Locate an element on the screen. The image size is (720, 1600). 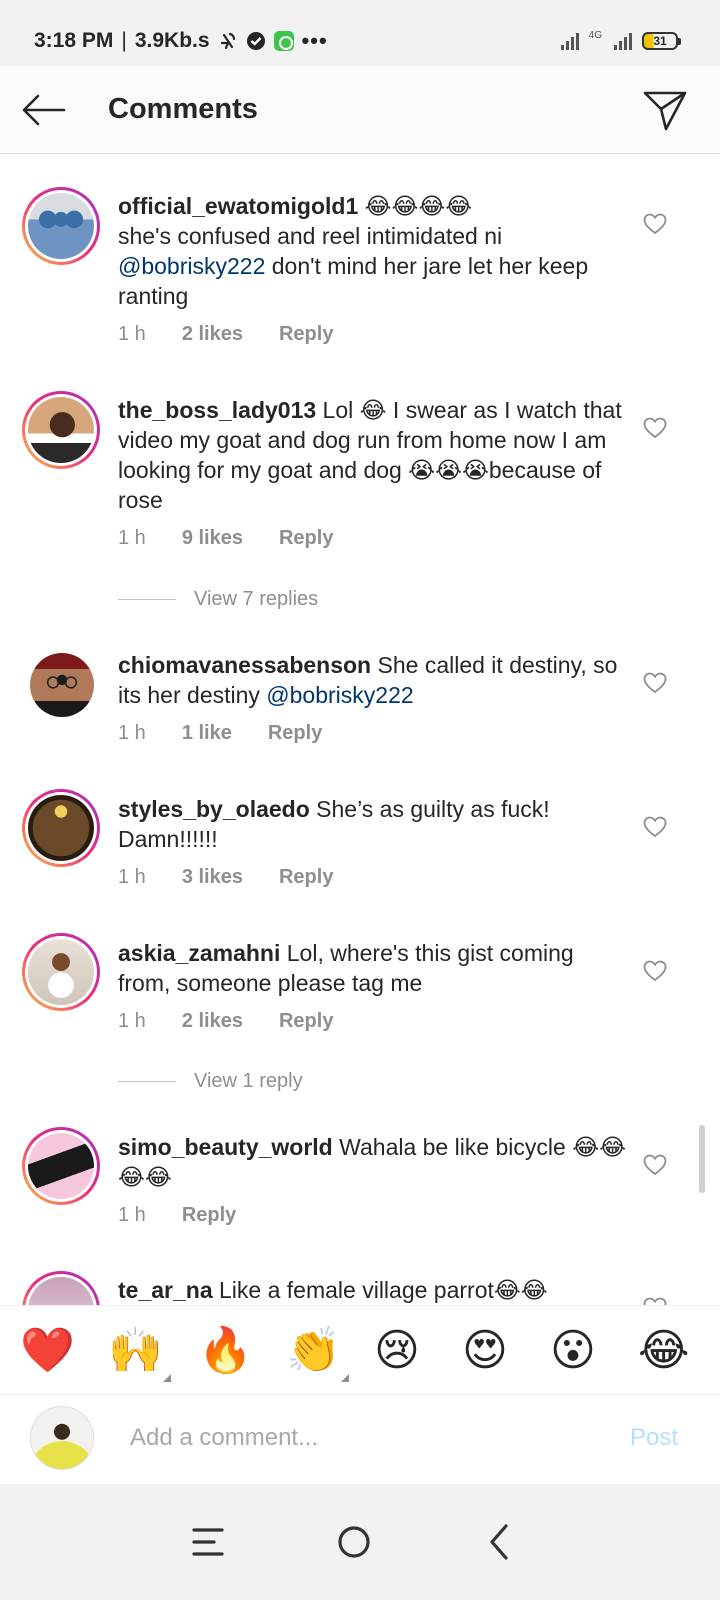
emoji-laughing-button: 😂 is located at coordinates (663, 1351).